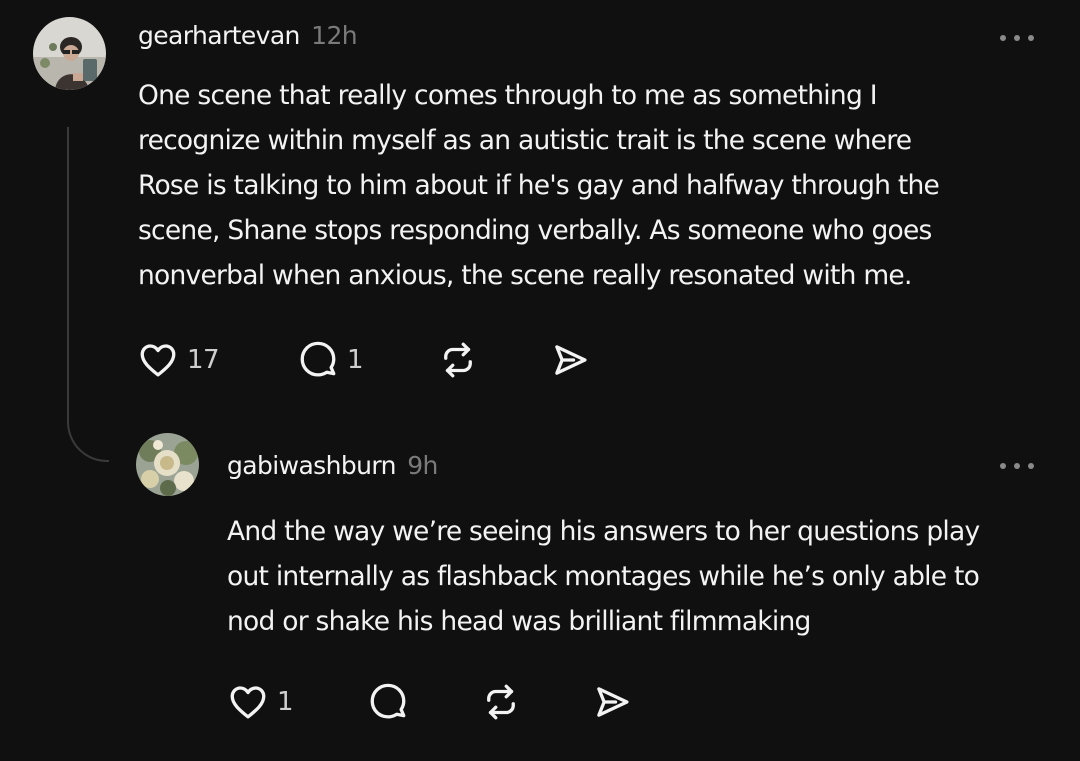 The width and height of the screenshot is (1080, 761). I want to click on like-button: 17, so click(178, 360).